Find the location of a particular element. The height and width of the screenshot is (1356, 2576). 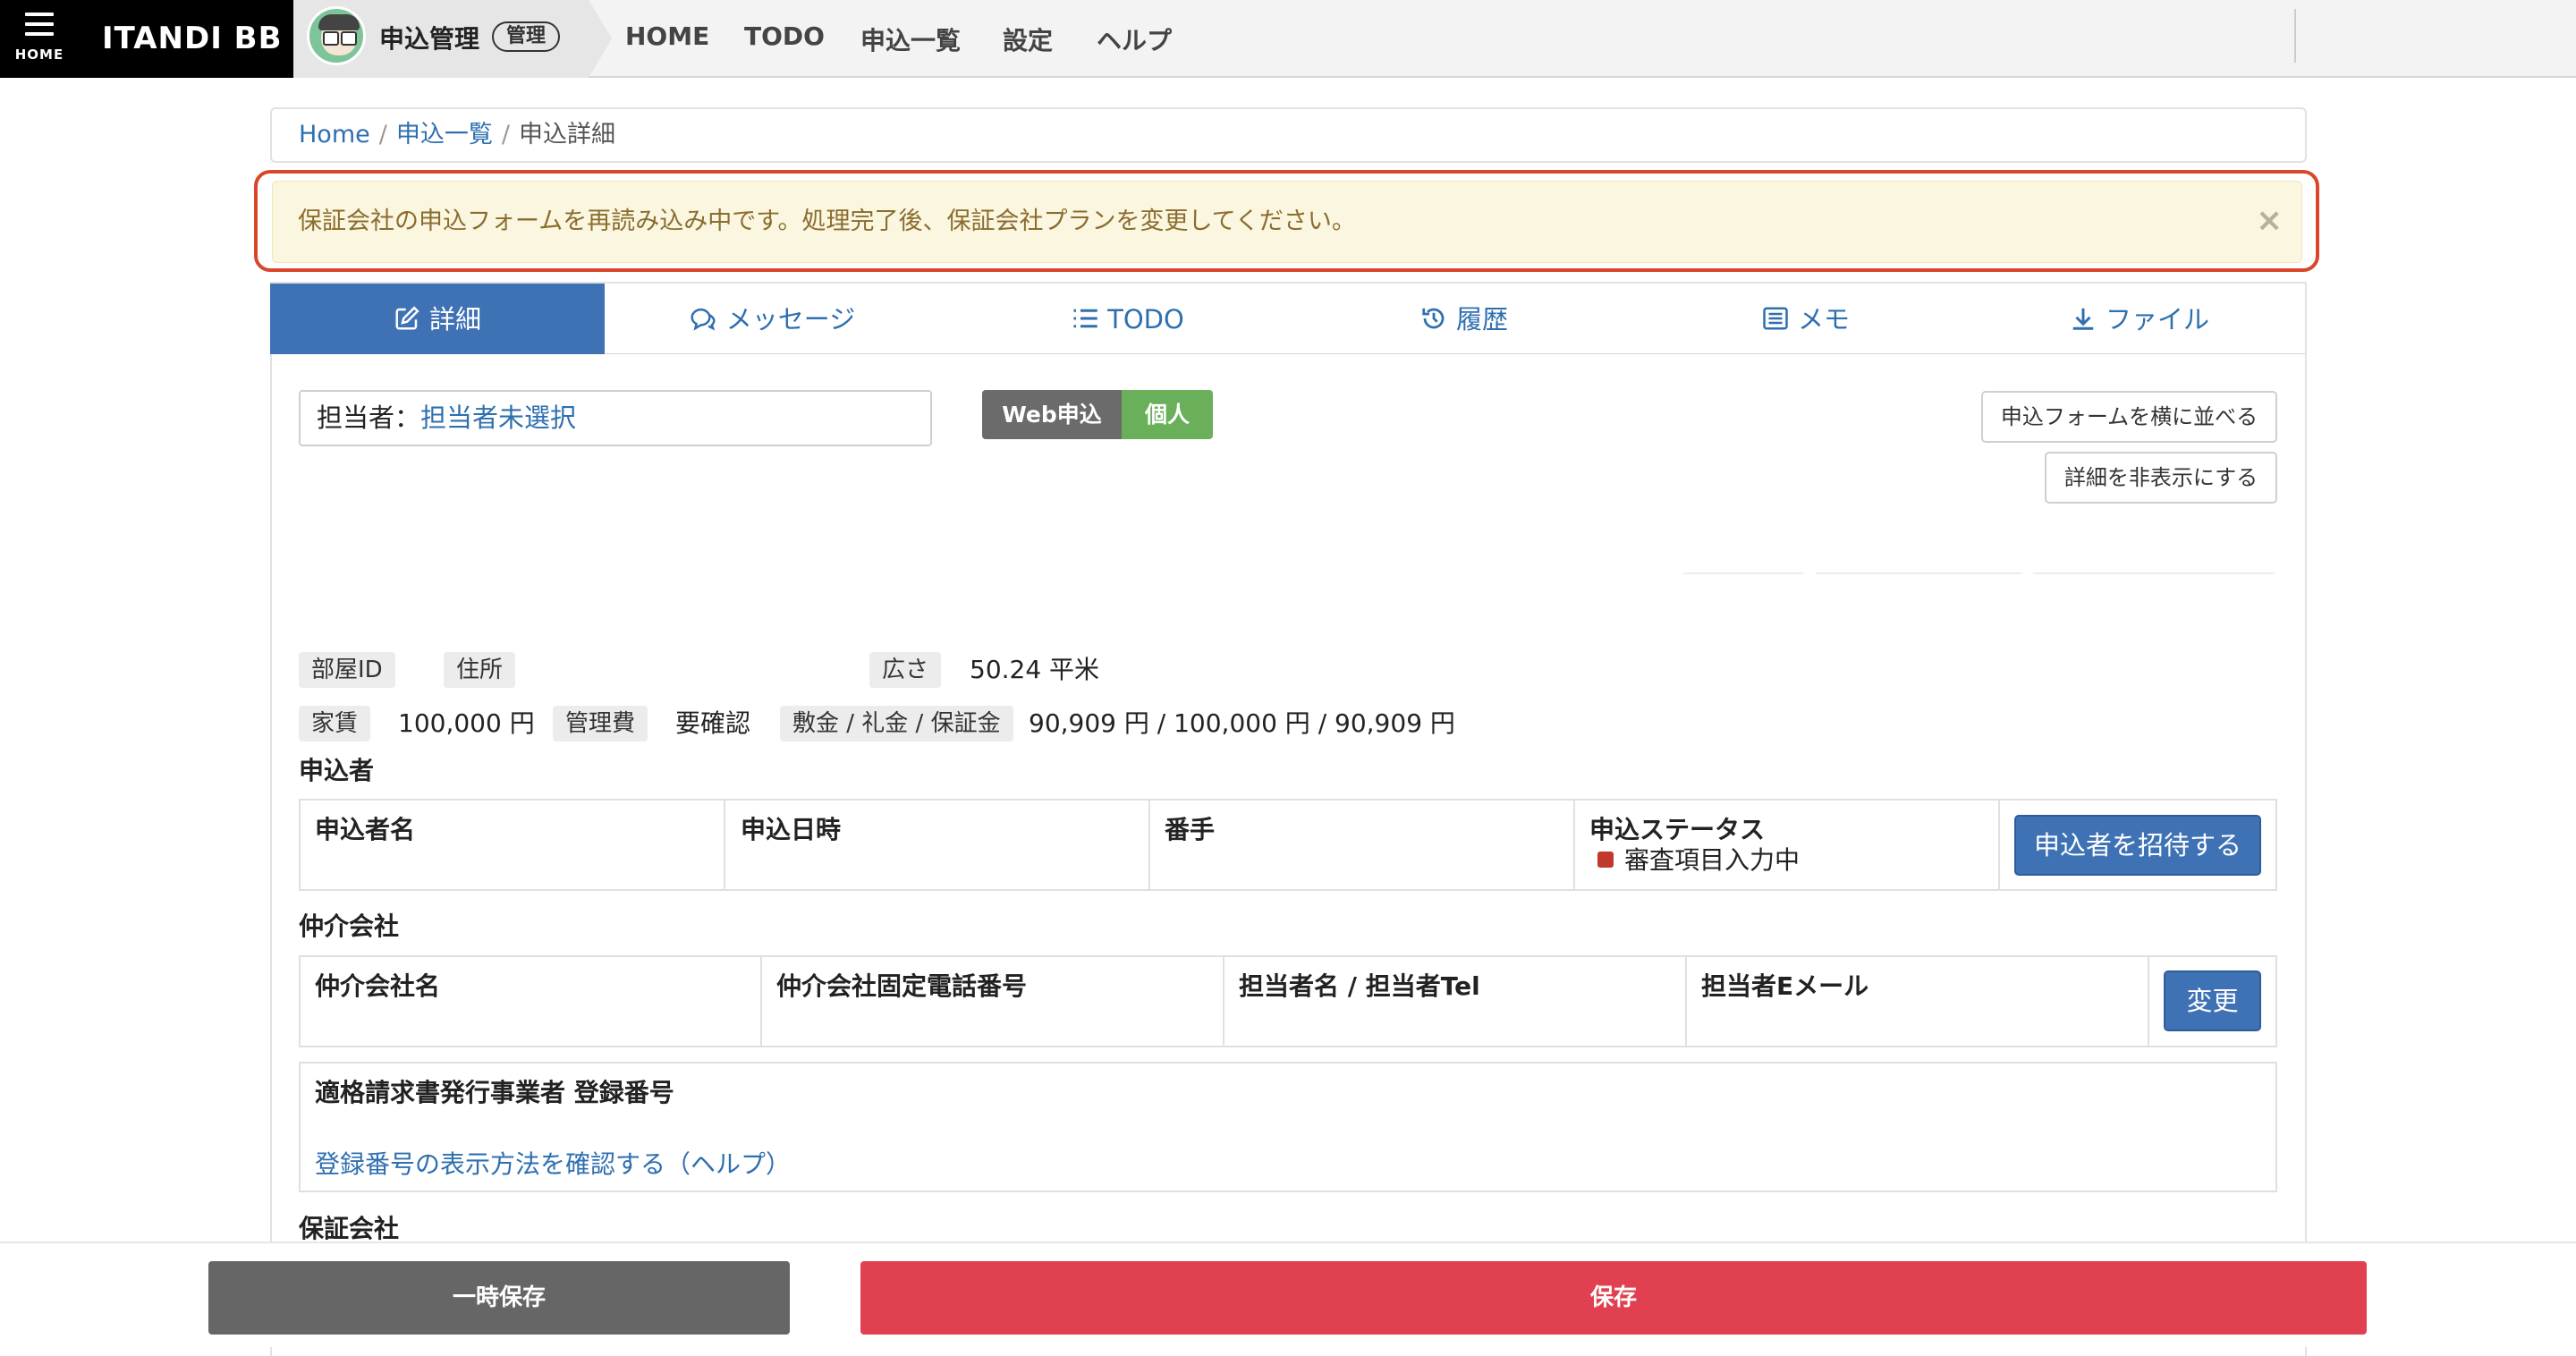

tab-detail: 詳細 is located at coordinates (437, 319).